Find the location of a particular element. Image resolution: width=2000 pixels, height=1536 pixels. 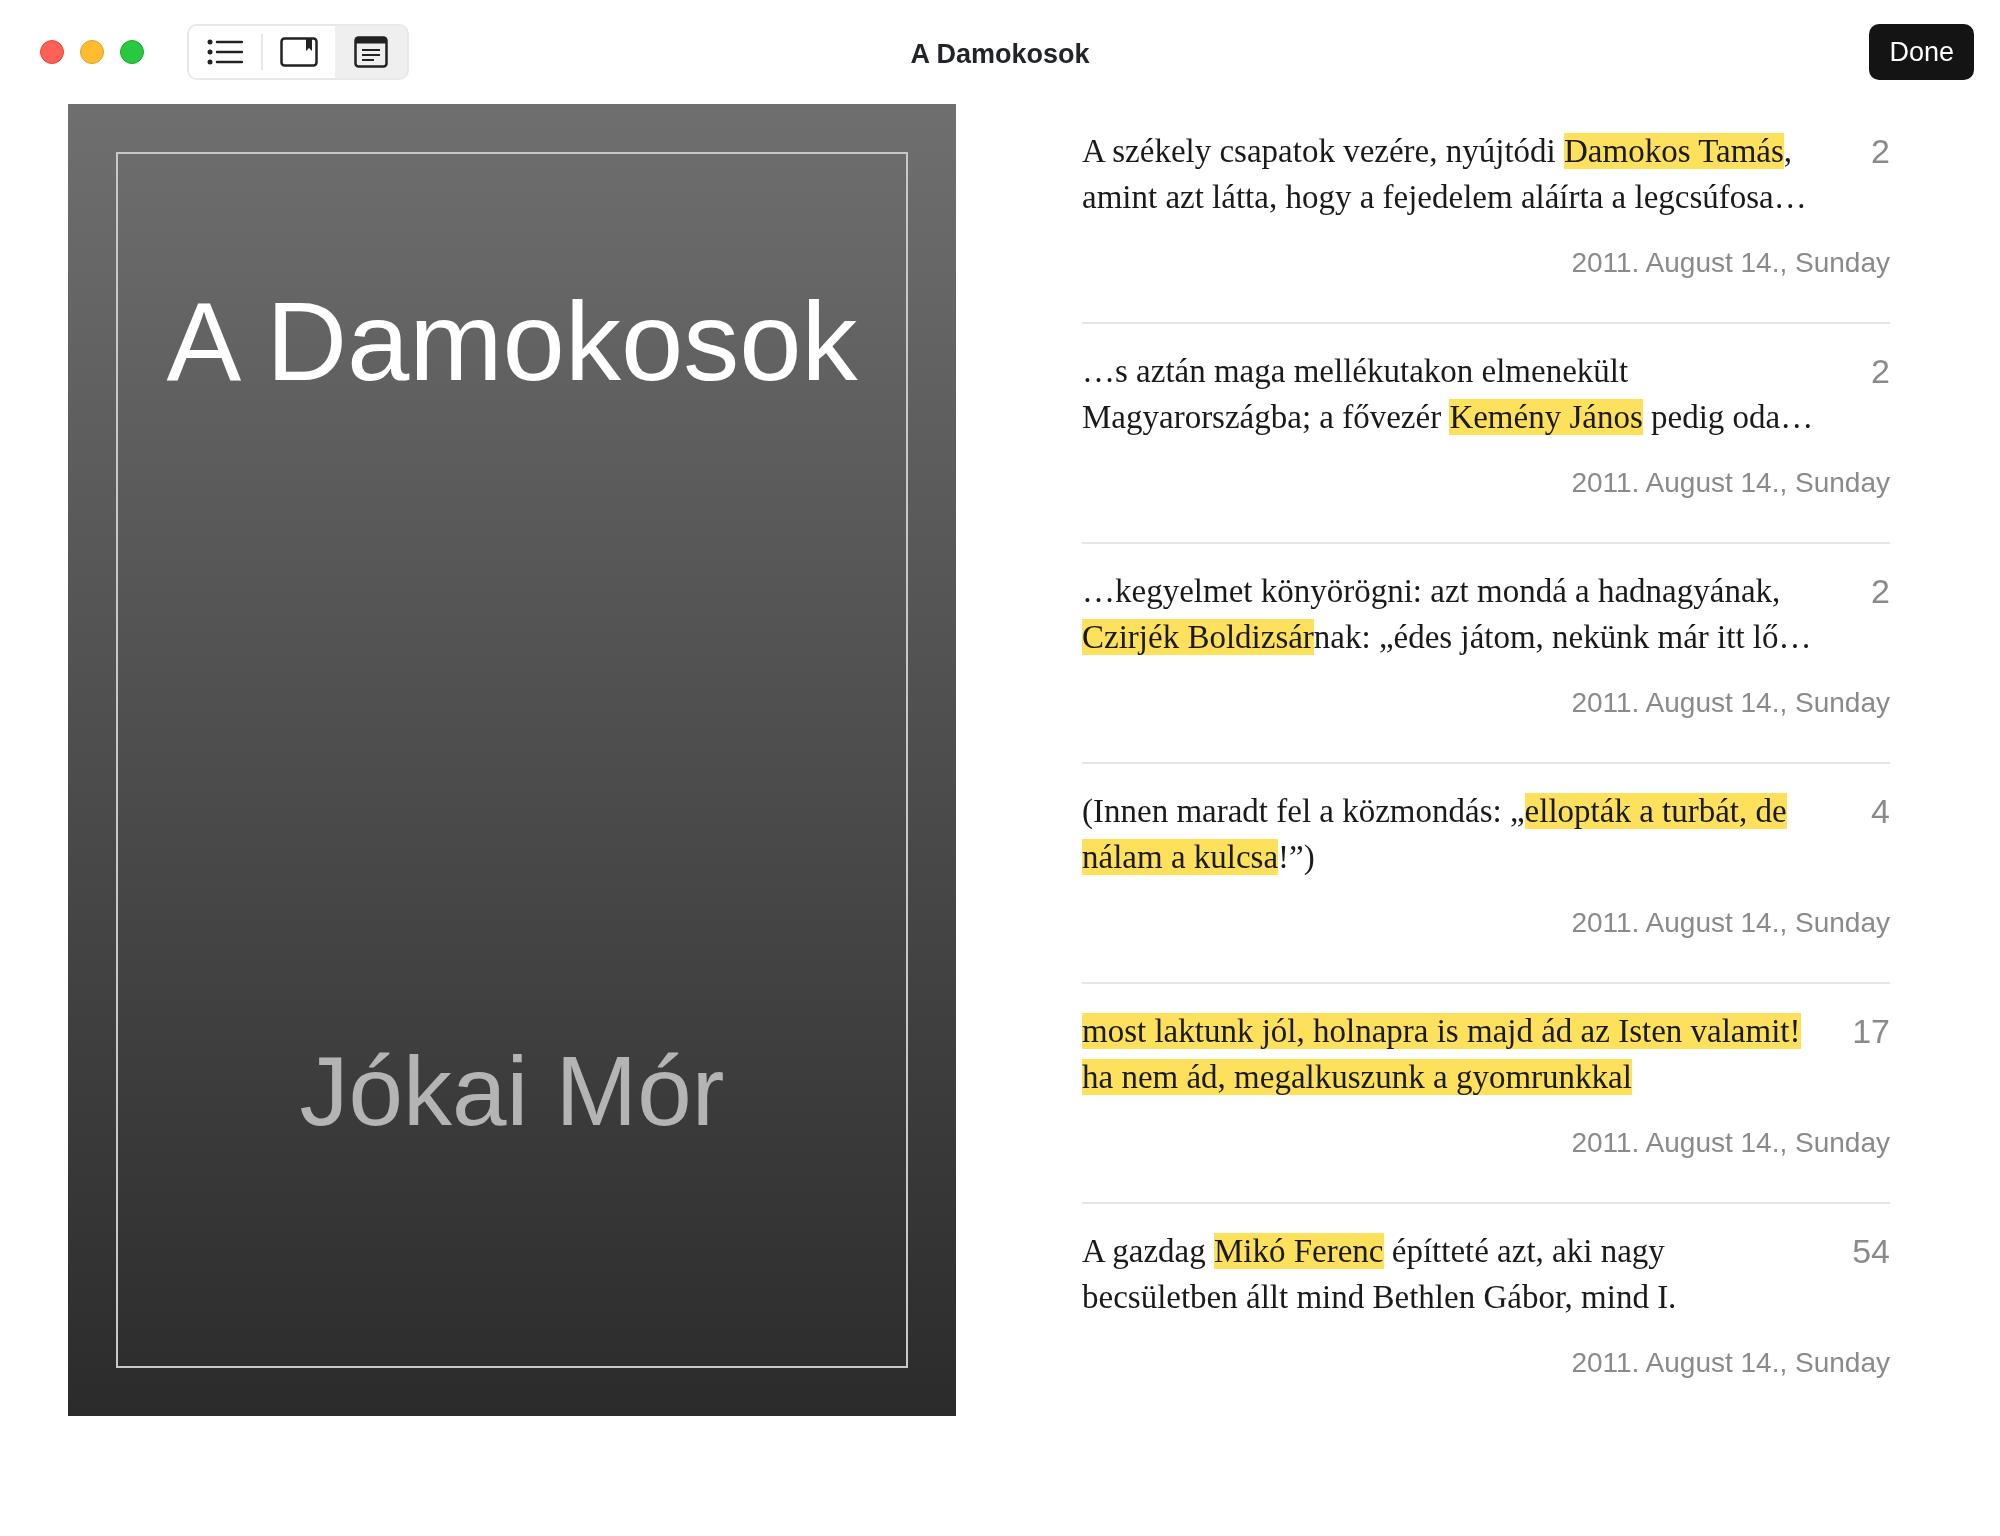

bookmark-page-icon is located at coordinates (299, 52).